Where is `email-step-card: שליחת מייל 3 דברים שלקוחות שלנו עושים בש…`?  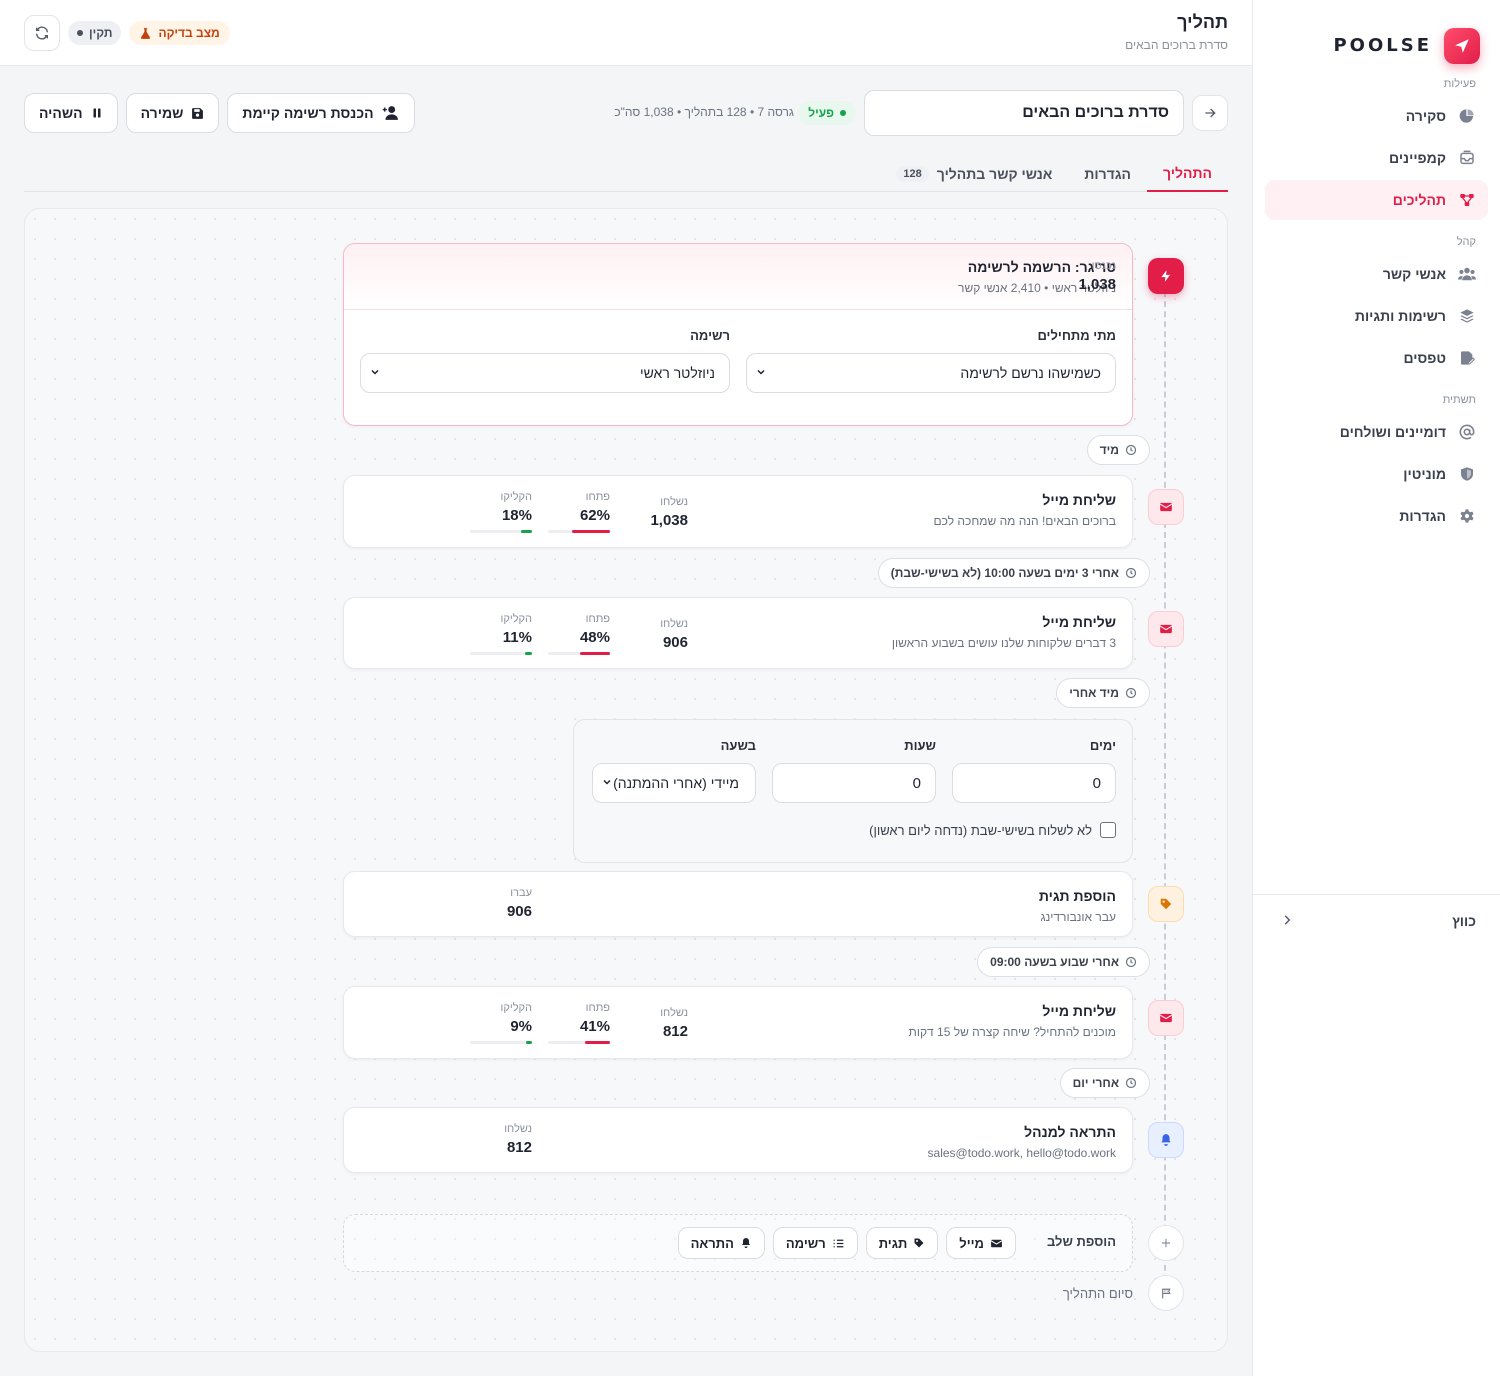 email-step-card: שליחת מייל 3 דברים שלקוחות שלנו עושים בש… is located at coordinates (738, 633).